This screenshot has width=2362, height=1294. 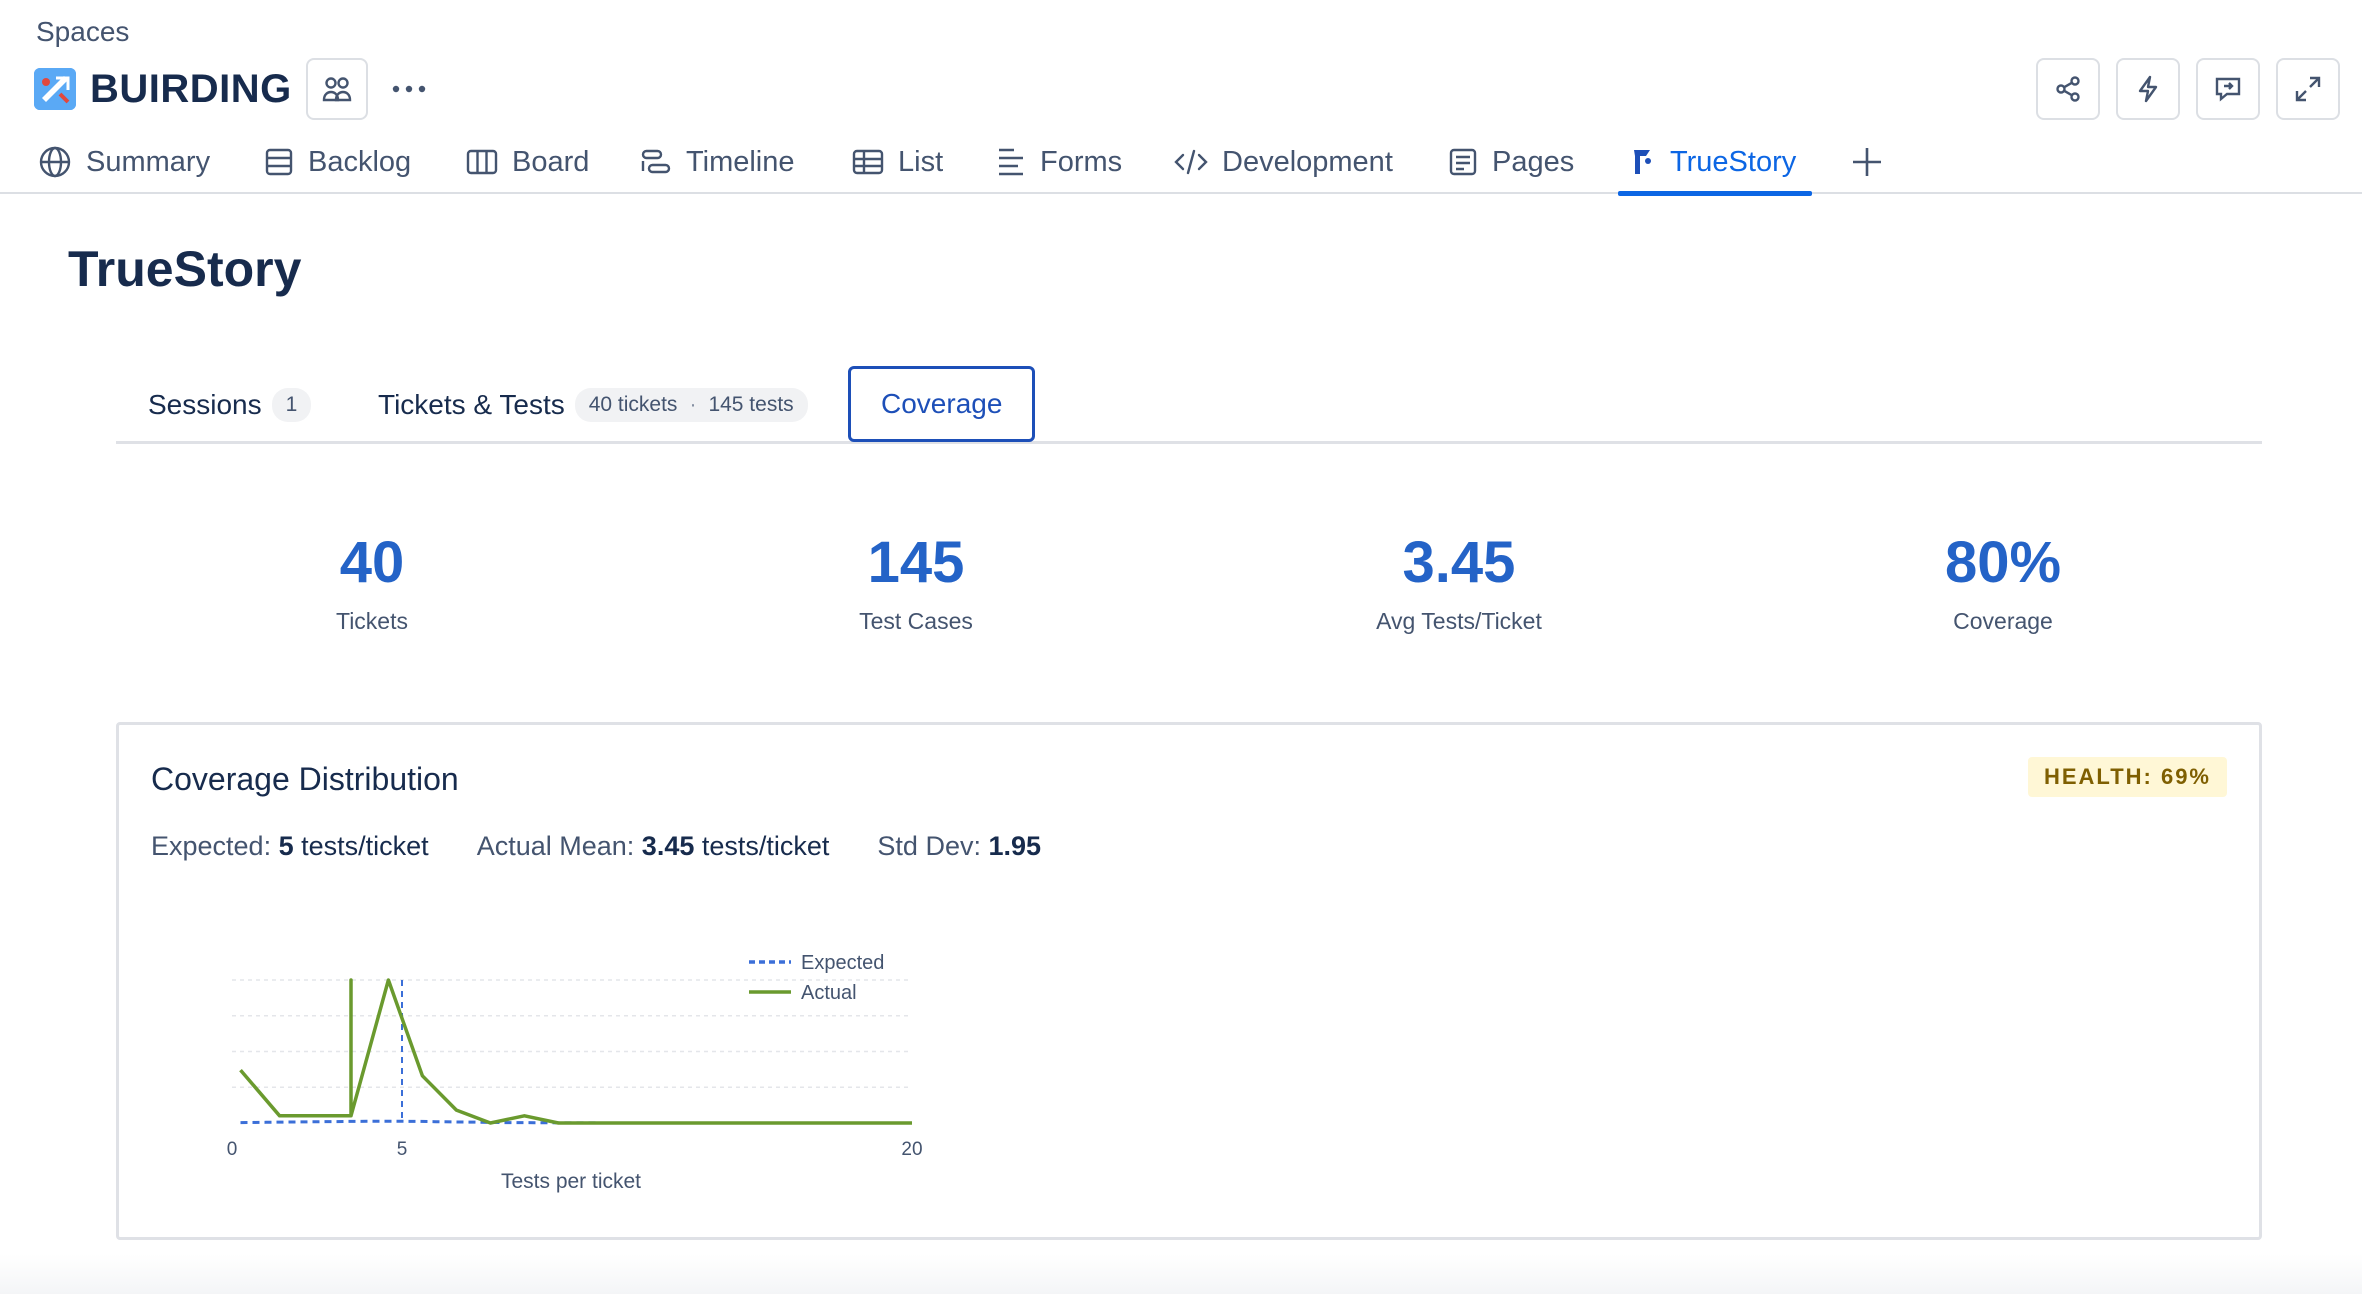 What do you see at coordinates (751, 404) in the screenshot?
I see `tests-count: 145 tests` at bounding box center [751, 404].